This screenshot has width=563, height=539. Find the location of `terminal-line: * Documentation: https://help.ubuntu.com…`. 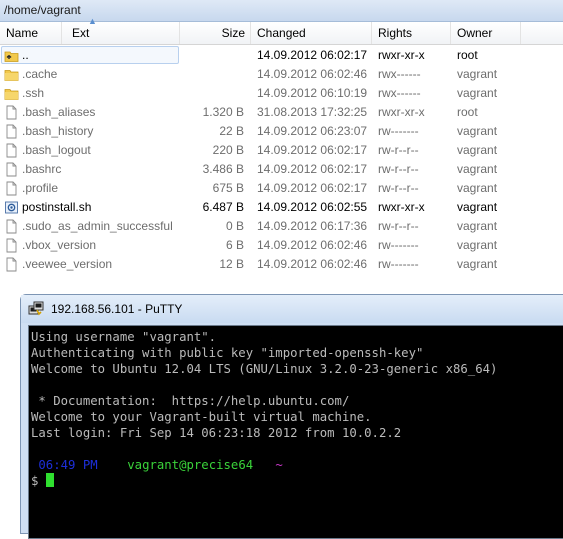

terminal-line: * Documentation: https://help.ubuntu.com… is located at coordinates (190, 401).